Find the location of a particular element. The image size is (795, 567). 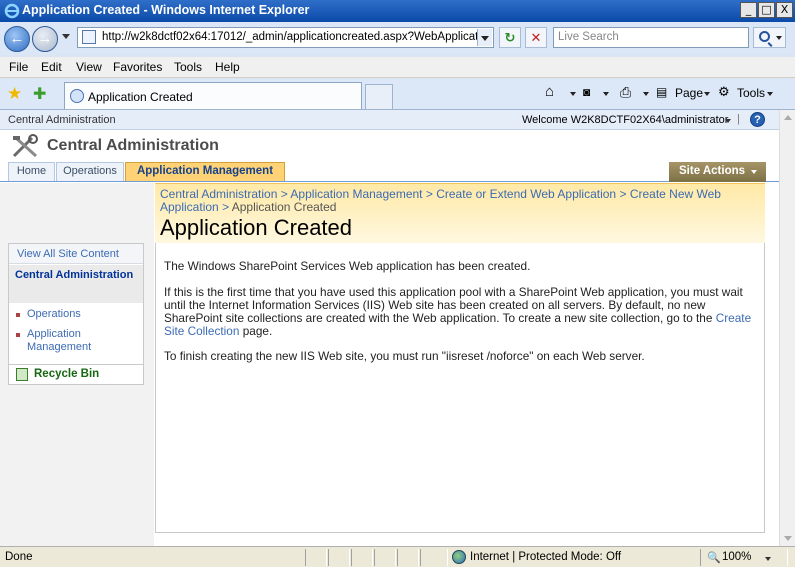

back-button: ← is located at coordinates (17, 39).